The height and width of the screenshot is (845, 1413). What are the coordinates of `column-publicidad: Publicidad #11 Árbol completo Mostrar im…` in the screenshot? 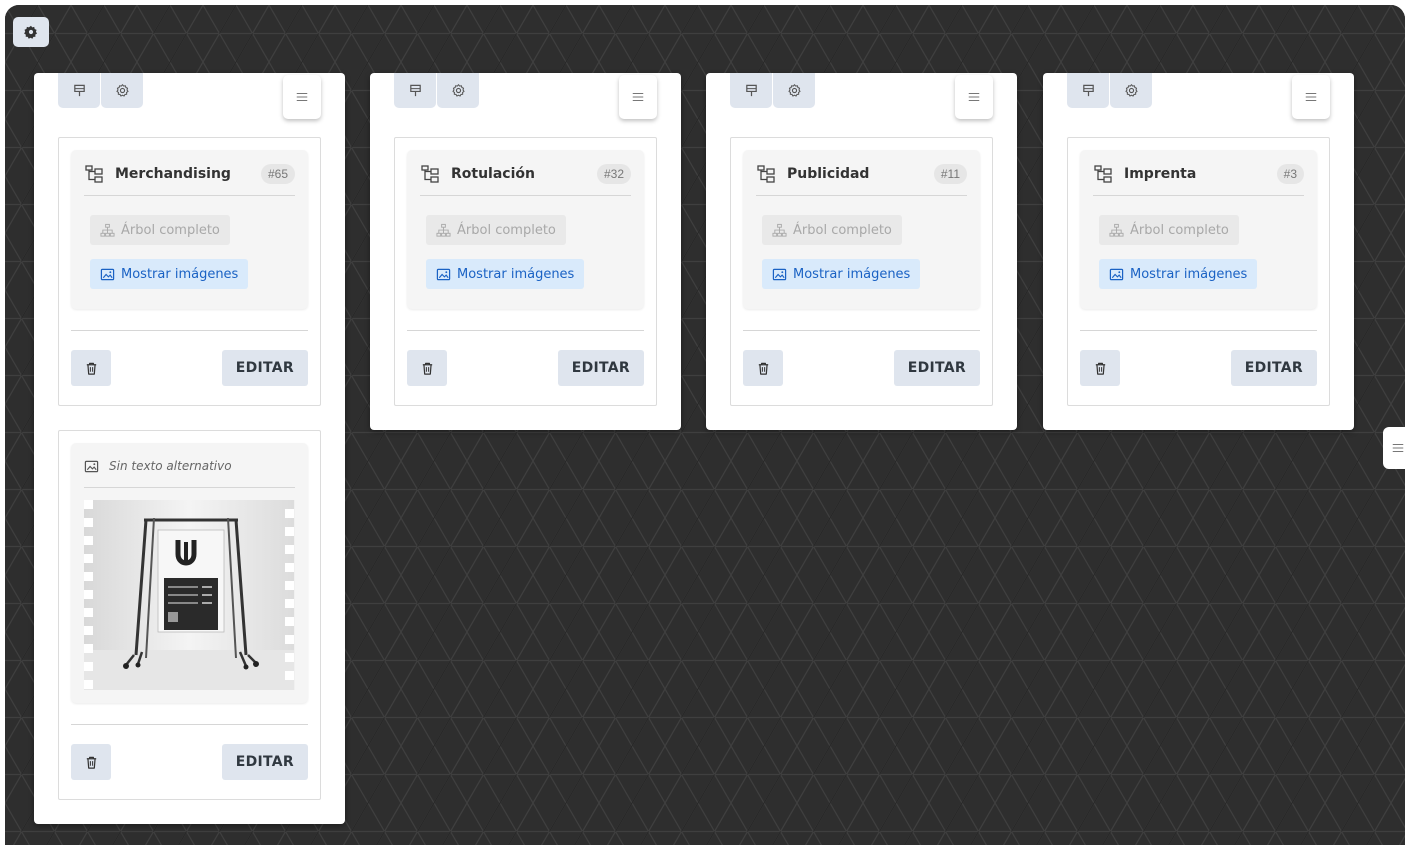 It's located at (861, 251).